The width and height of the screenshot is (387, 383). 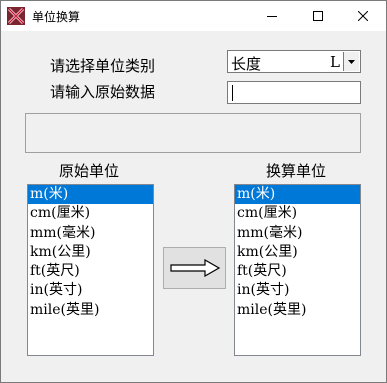 What do you see at coordinates (56, 17) in the screenshot?
I see `window-title: 单位换算` at bounding box center [56, 17].